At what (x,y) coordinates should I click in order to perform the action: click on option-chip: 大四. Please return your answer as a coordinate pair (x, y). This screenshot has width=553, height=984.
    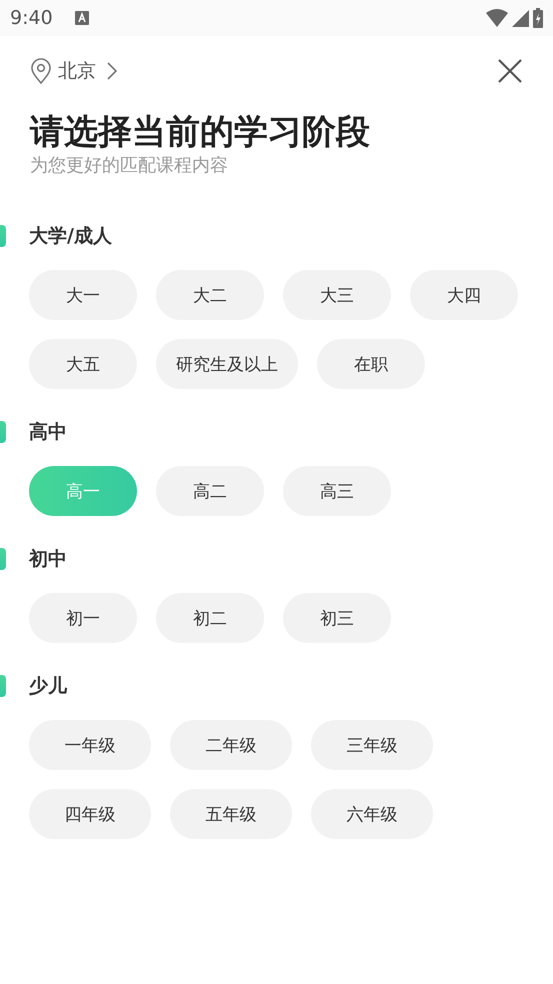
    Looking at the image, I should click on (464, 295).